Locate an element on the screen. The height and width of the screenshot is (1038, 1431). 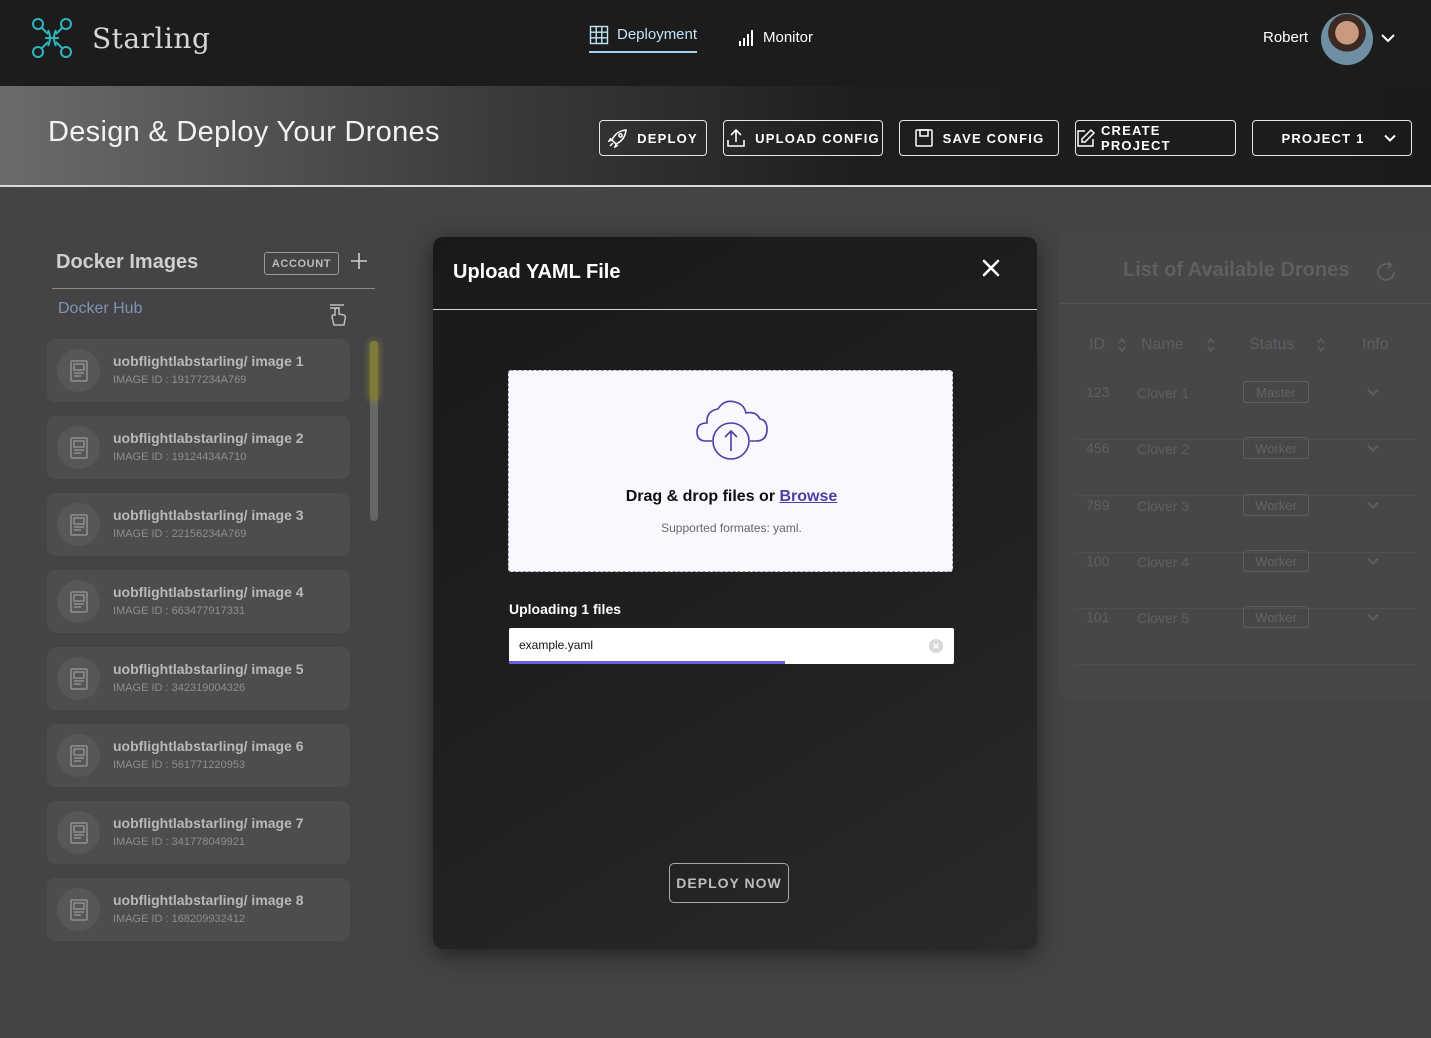
drone-name: Clover 1 is located at coordinates (1163, 393).